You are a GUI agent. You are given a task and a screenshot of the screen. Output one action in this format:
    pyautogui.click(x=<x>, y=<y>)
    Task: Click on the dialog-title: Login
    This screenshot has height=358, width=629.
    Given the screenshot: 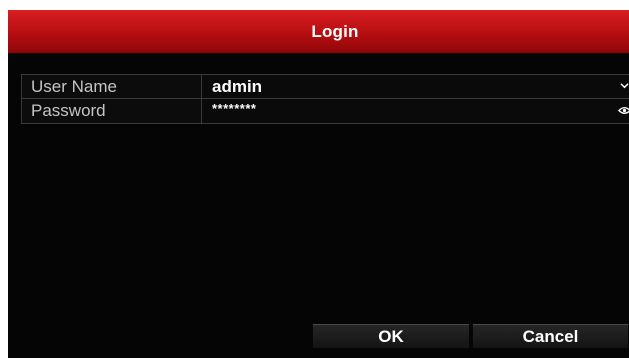 What is the action you would take?
    pyautogui.click(x=335, y=31)
    